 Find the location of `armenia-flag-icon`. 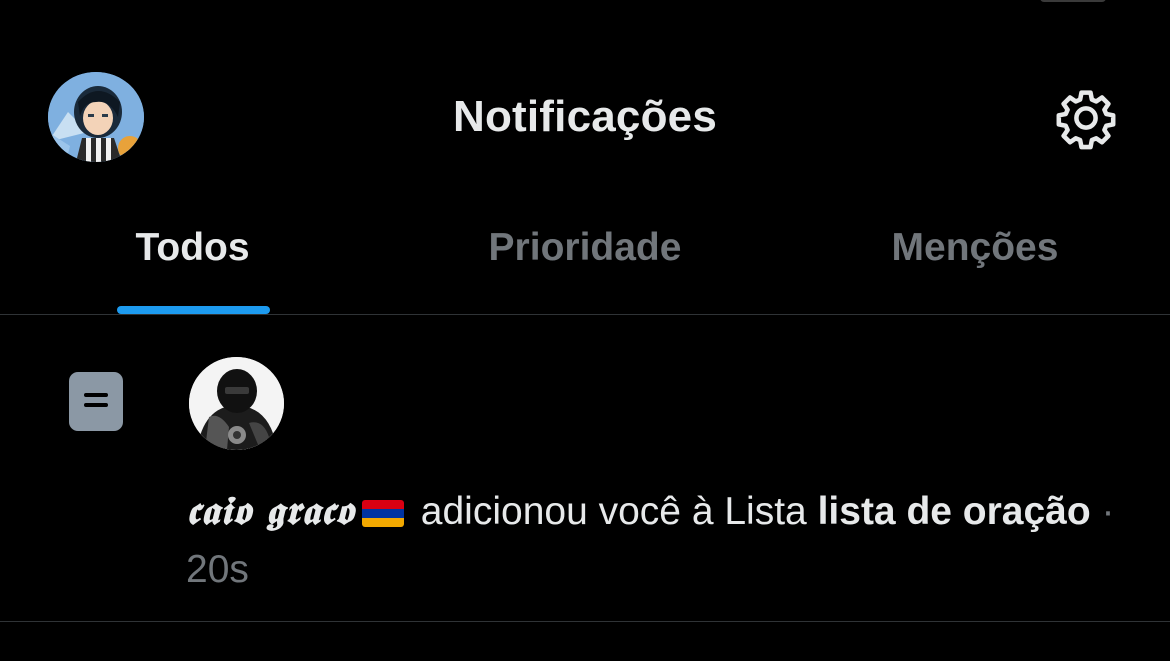

armenia-flag-icon is located at coordinates (382, 513).